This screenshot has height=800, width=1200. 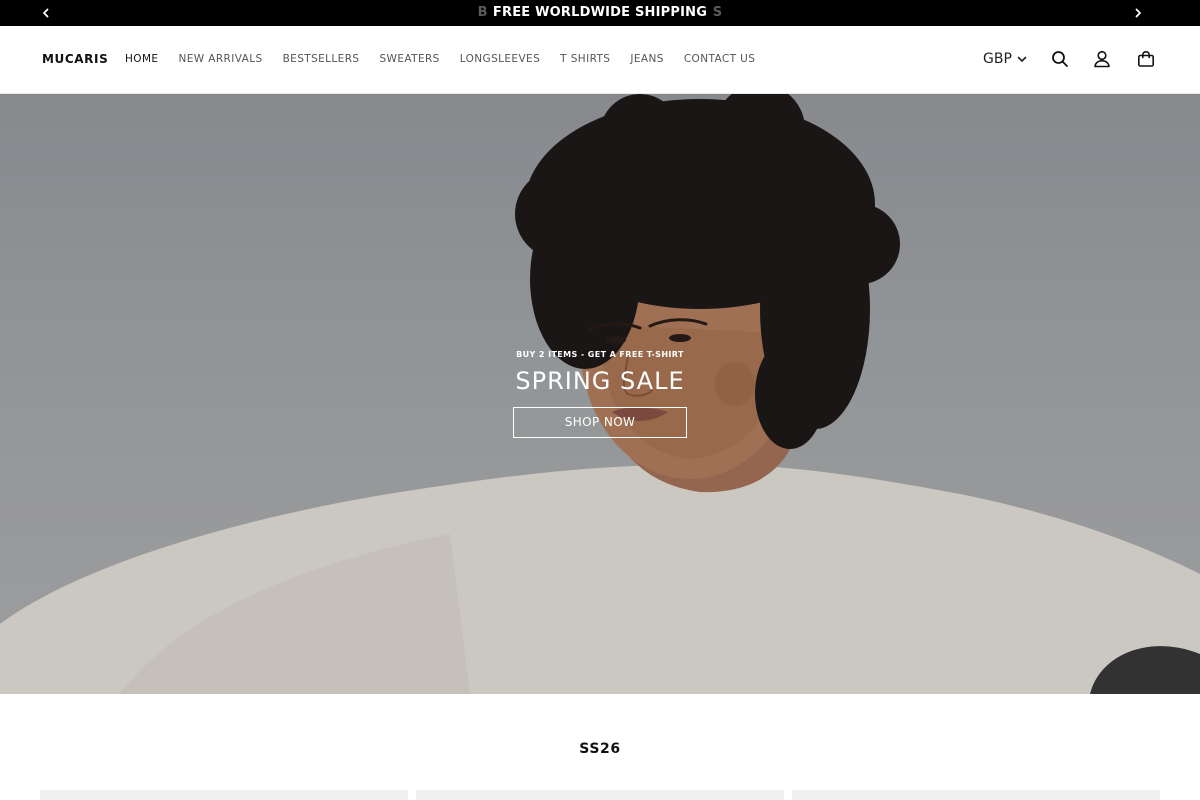 I want to click on cart-icon, so click(x=1145, y=58).